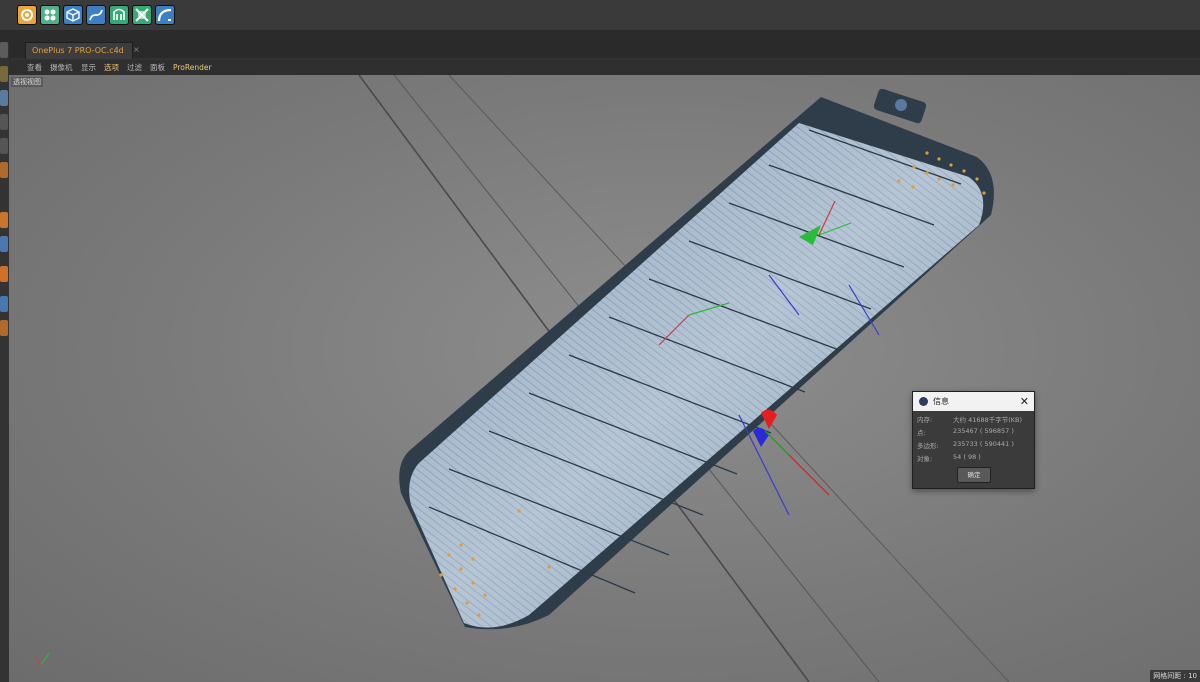 The image size is (1200, 682). Describe the element at coordinates (50, 15) in the screenshot. I see `cloner-icon` at that location.